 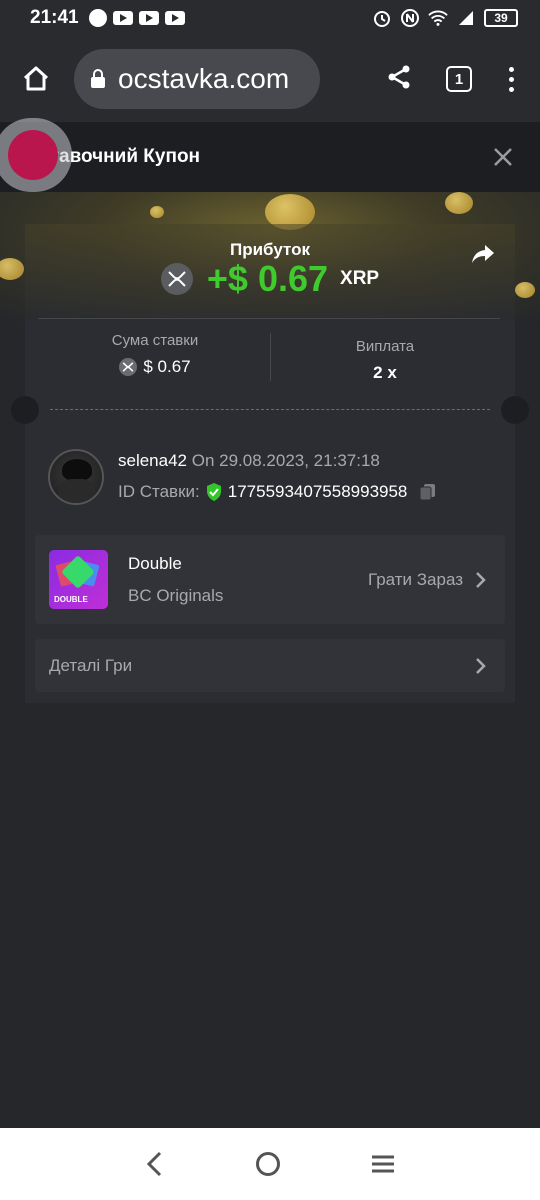 What do you see at coordinates (270, 409) in the screenshot?
I see `dashed-divider` at bounding box center [270, 409].